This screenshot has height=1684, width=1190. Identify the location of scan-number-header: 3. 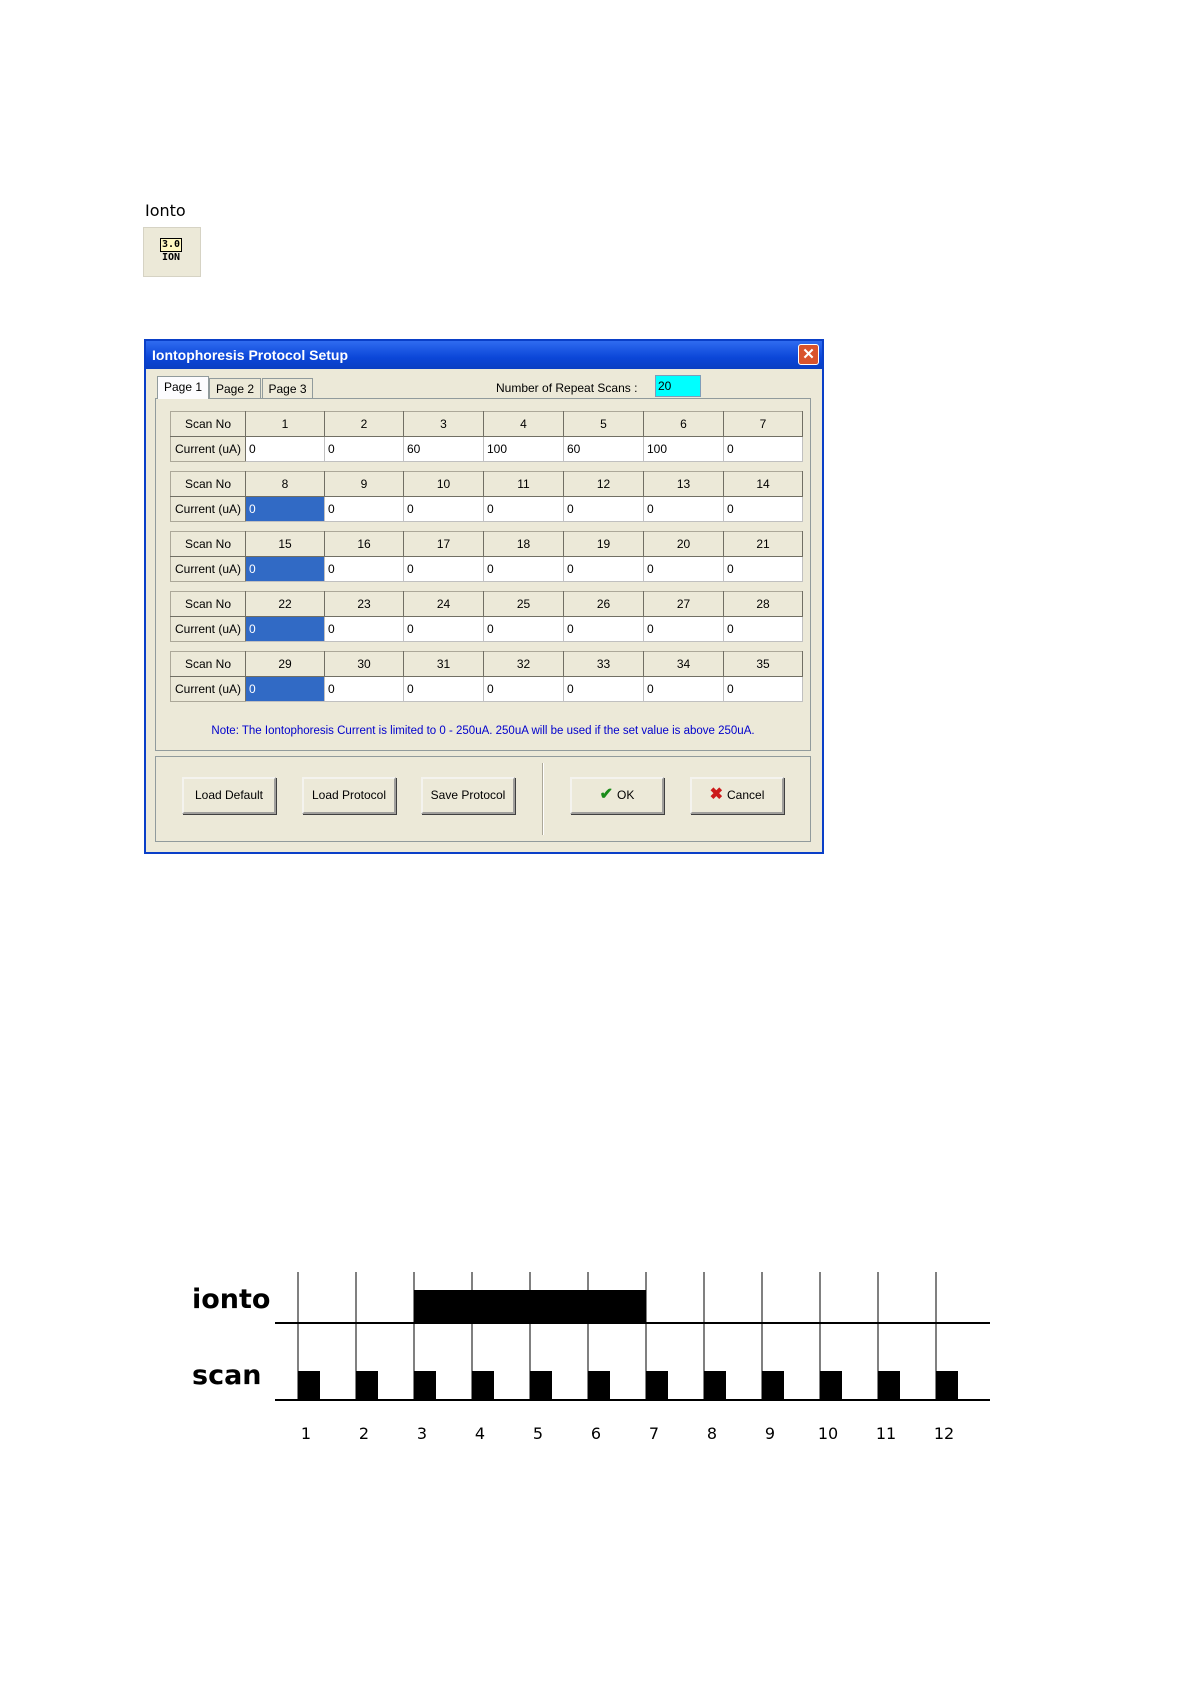
(443, 424).